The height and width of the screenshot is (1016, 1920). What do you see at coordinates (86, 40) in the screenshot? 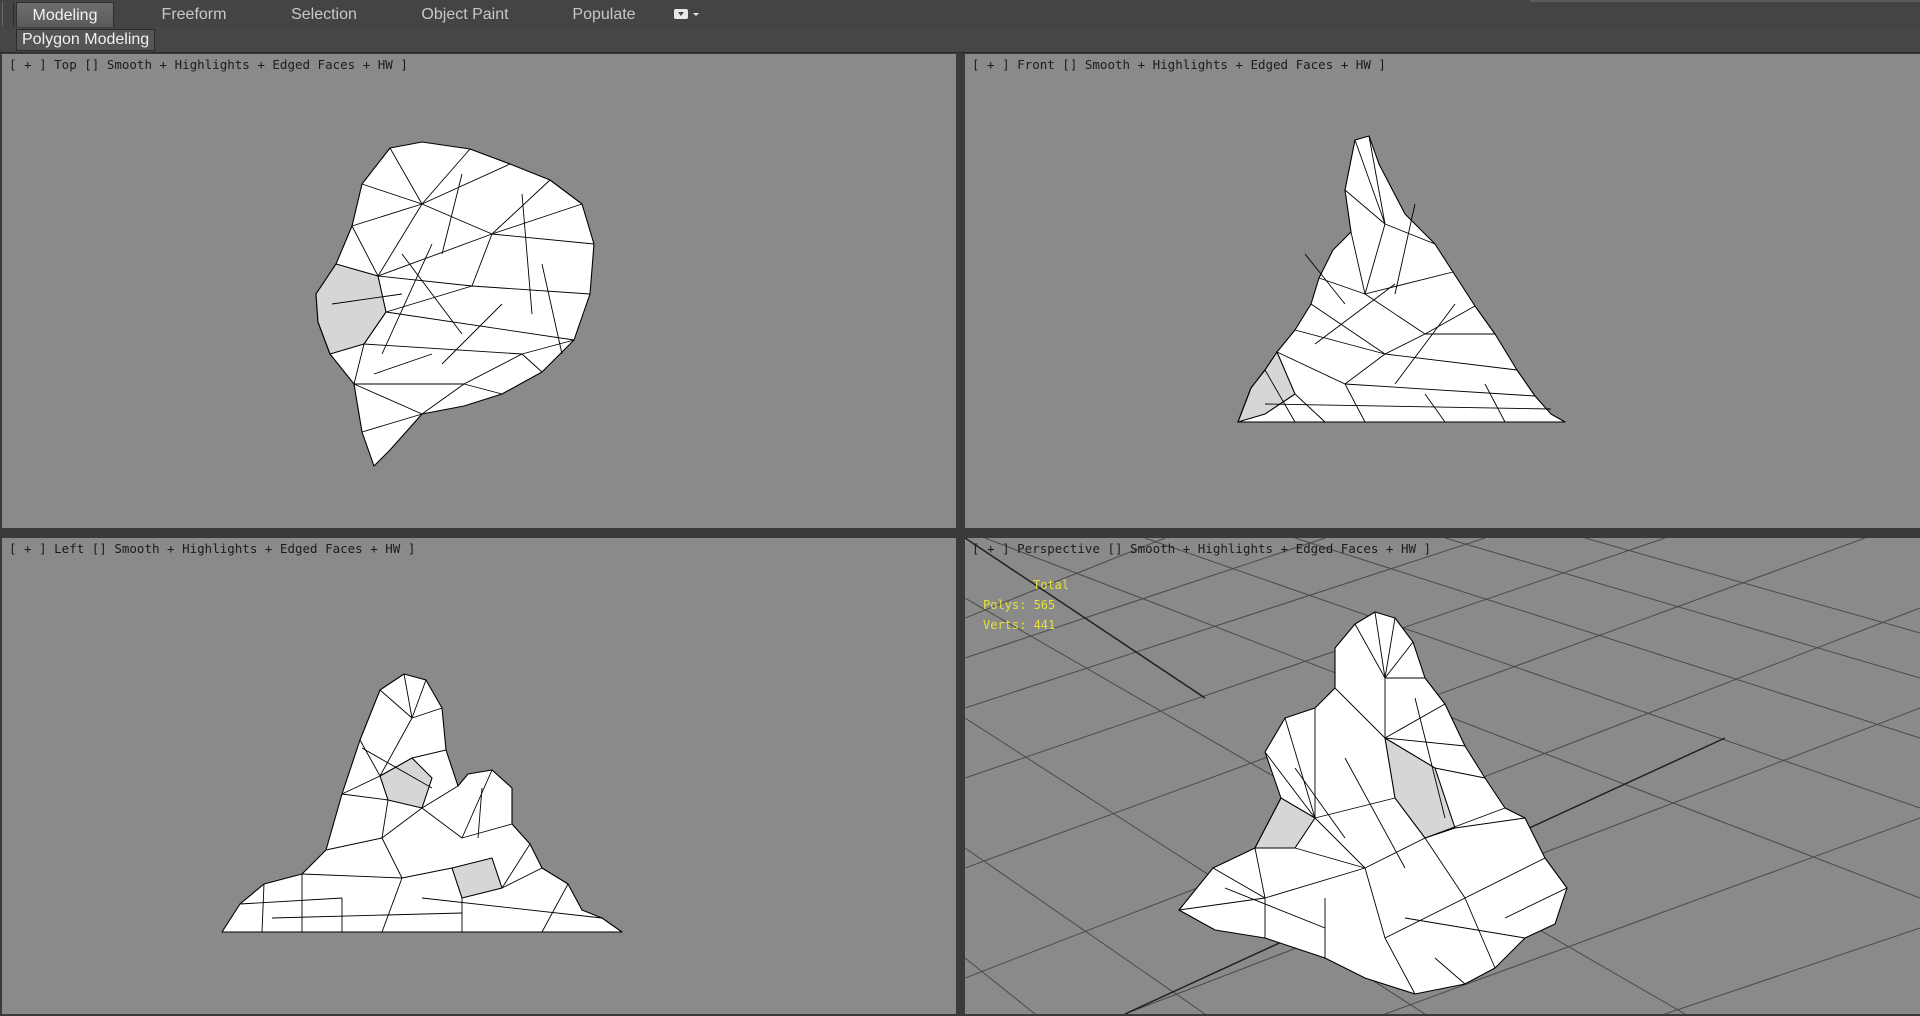
I see `polygon-modeling-button: Polygon Modeling` at bounding box center [86, 40].